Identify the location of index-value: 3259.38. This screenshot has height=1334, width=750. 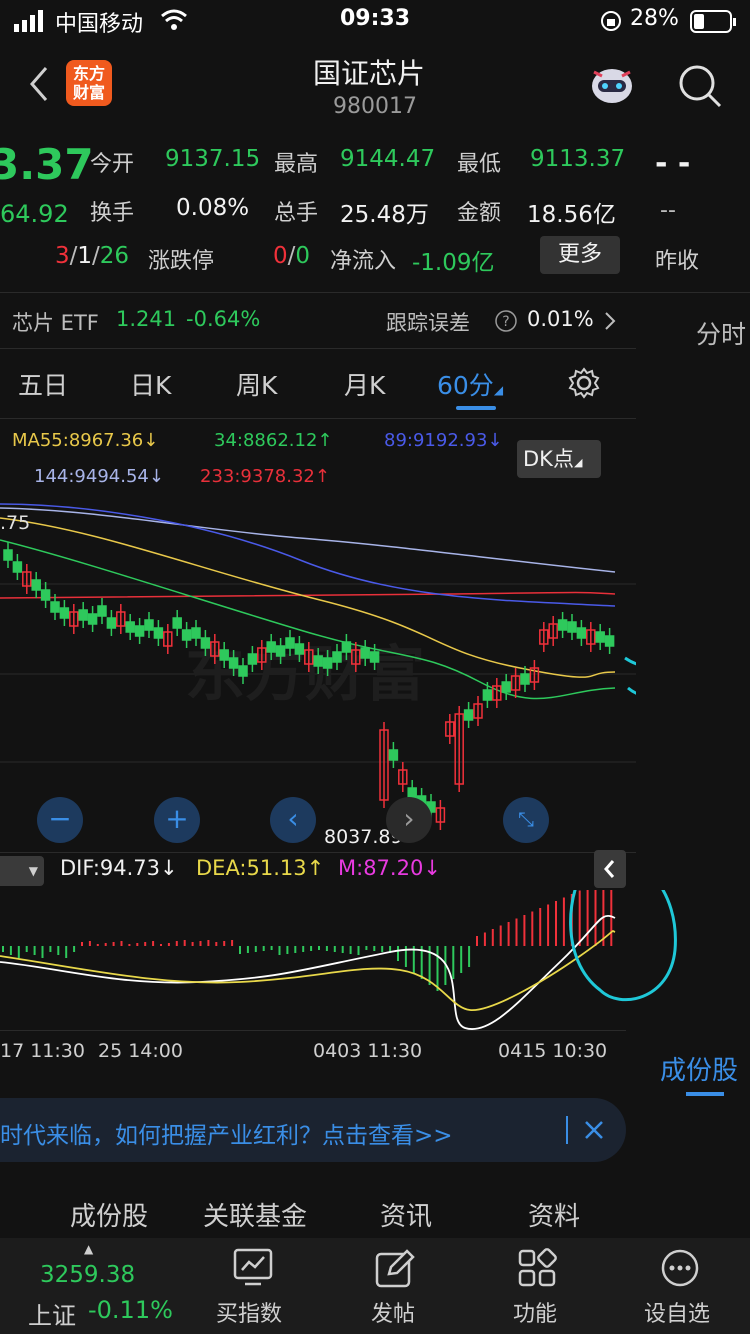
(87, 1275).